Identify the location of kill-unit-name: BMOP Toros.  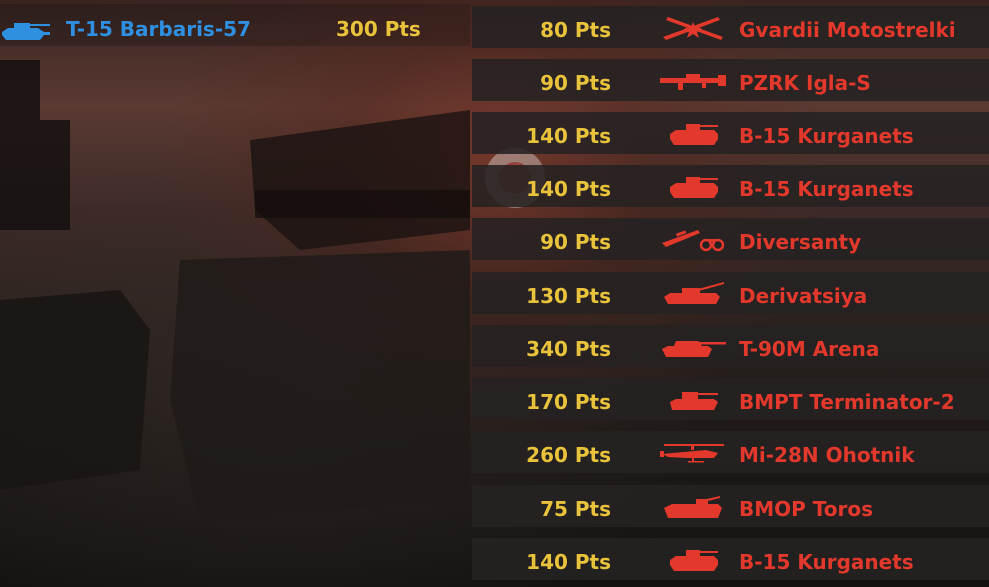
(806, 509).